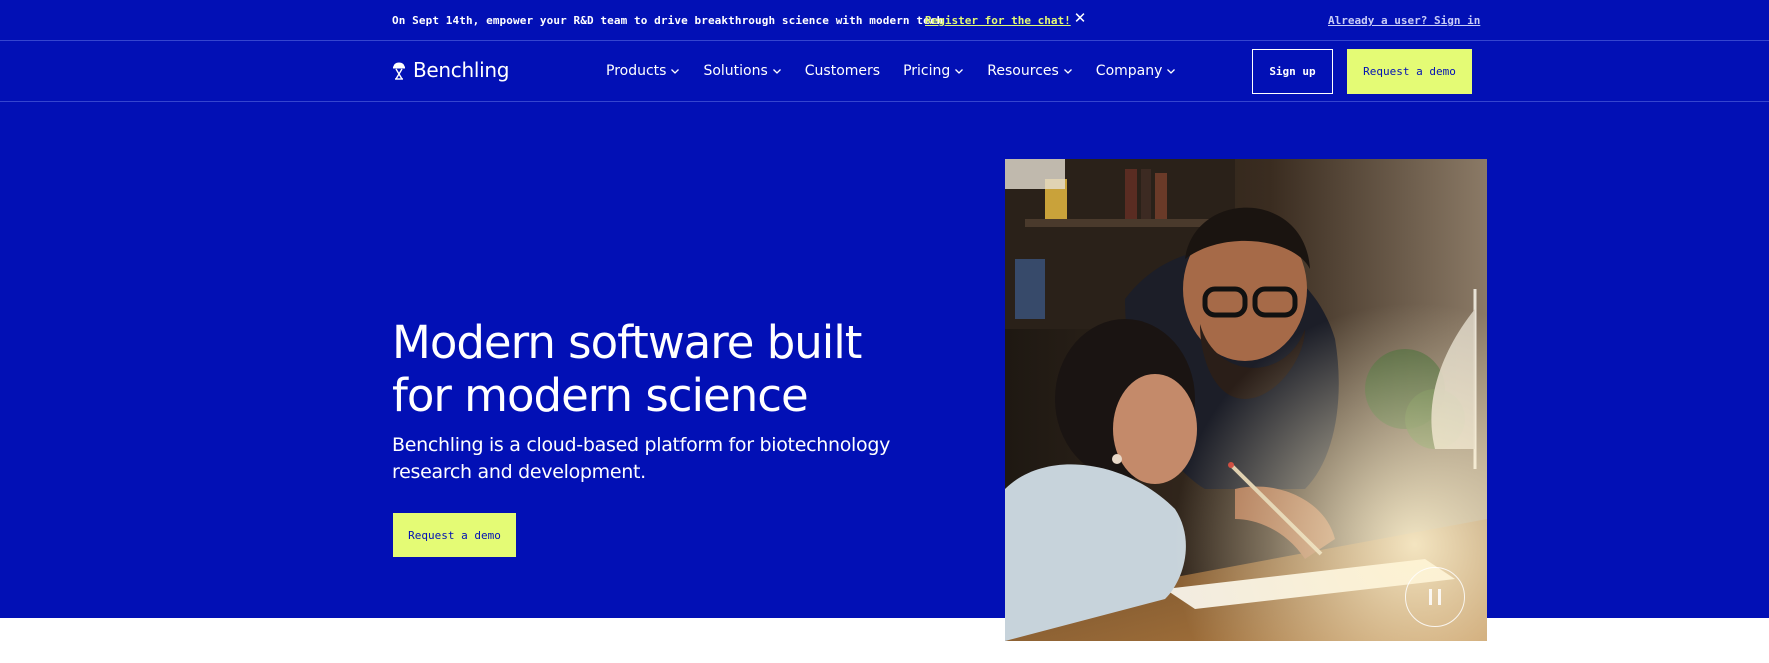 Image resolution: width=1769 pixels, height=663 pixels. Describe the element at coordinates (1292, 71) in the screenshot. I see `sign-up-button: Sign up` at that location.